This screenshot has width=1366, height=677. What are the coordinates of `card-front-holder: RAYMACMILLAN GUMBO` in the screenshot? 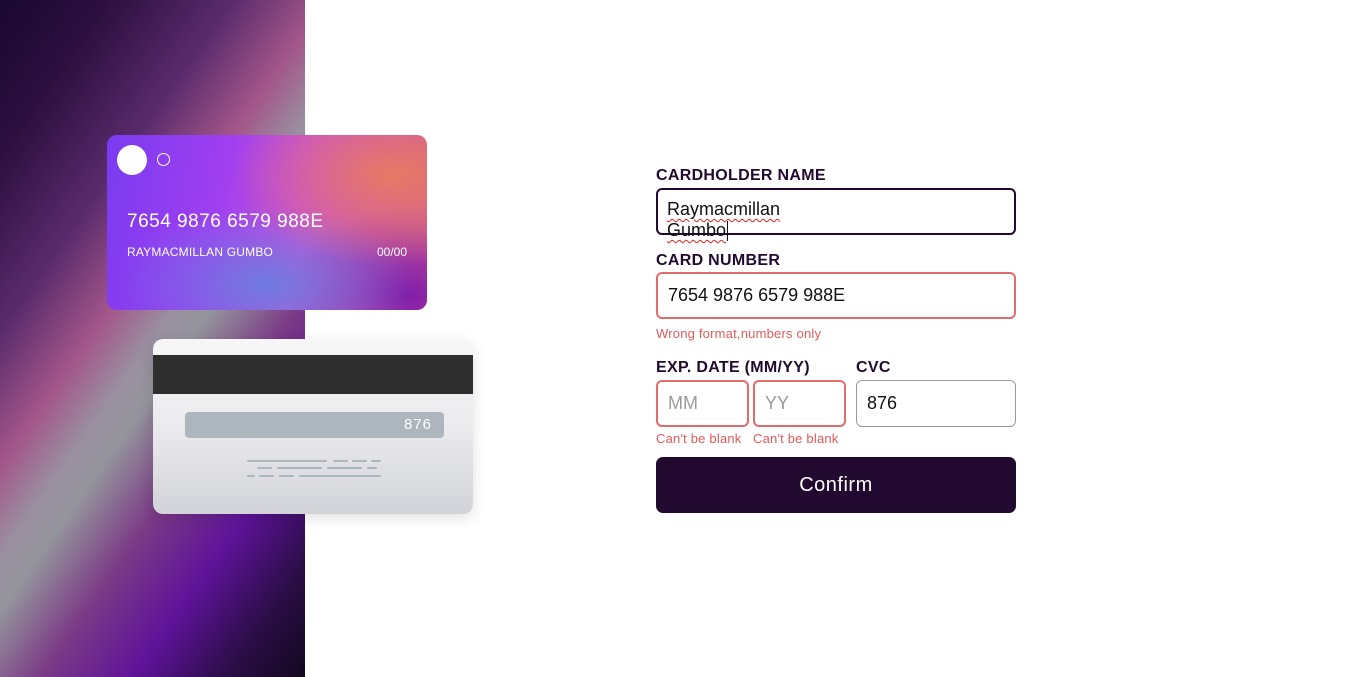 It's located at (200, 252).